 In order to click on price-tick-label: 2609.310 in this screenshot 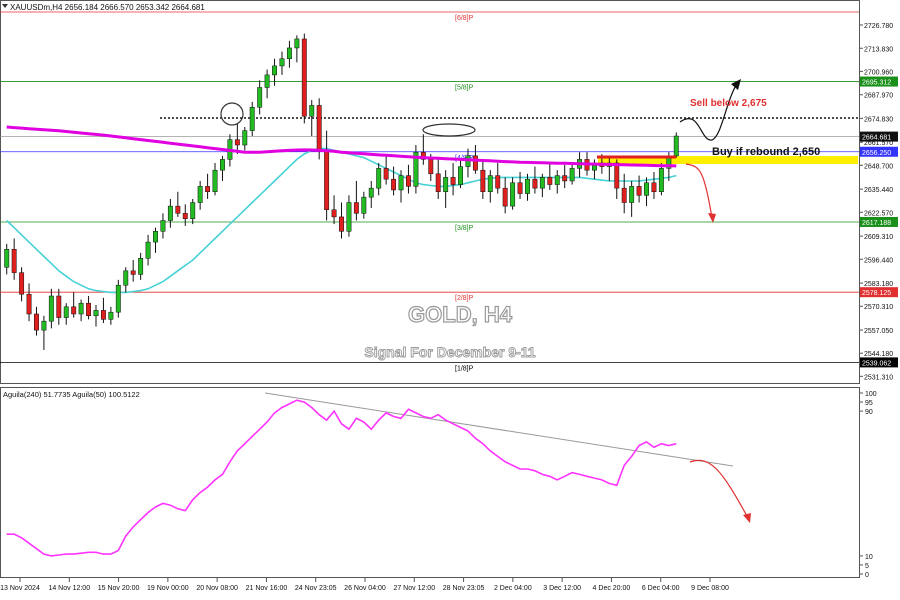, I will do `click(878, 237)`.